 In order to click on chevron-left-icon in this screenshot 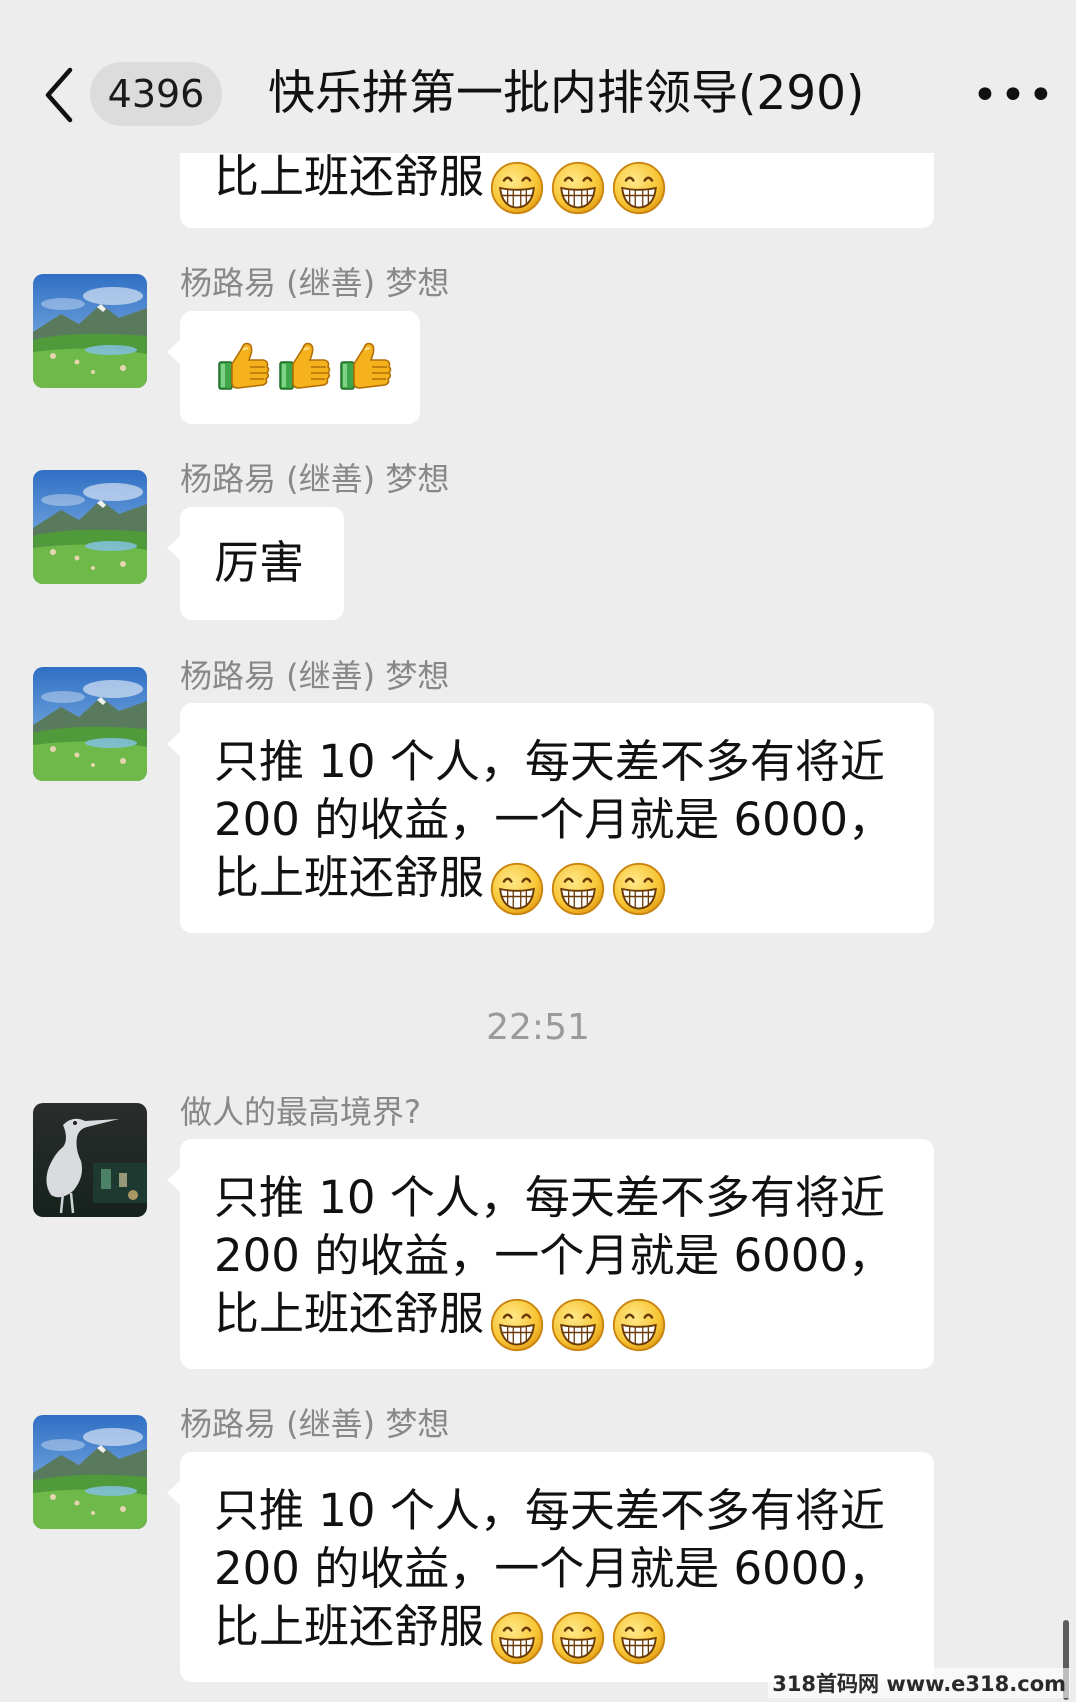, I will do `click(59, 95)`.